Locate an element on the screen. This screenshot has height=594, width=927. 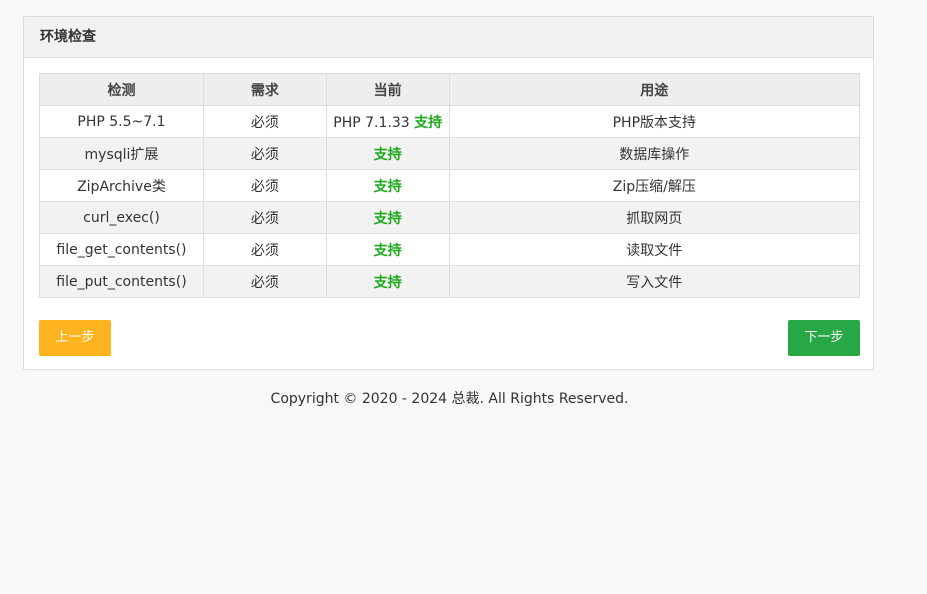
header-current: 当前 is located at coordinates (387, 89).